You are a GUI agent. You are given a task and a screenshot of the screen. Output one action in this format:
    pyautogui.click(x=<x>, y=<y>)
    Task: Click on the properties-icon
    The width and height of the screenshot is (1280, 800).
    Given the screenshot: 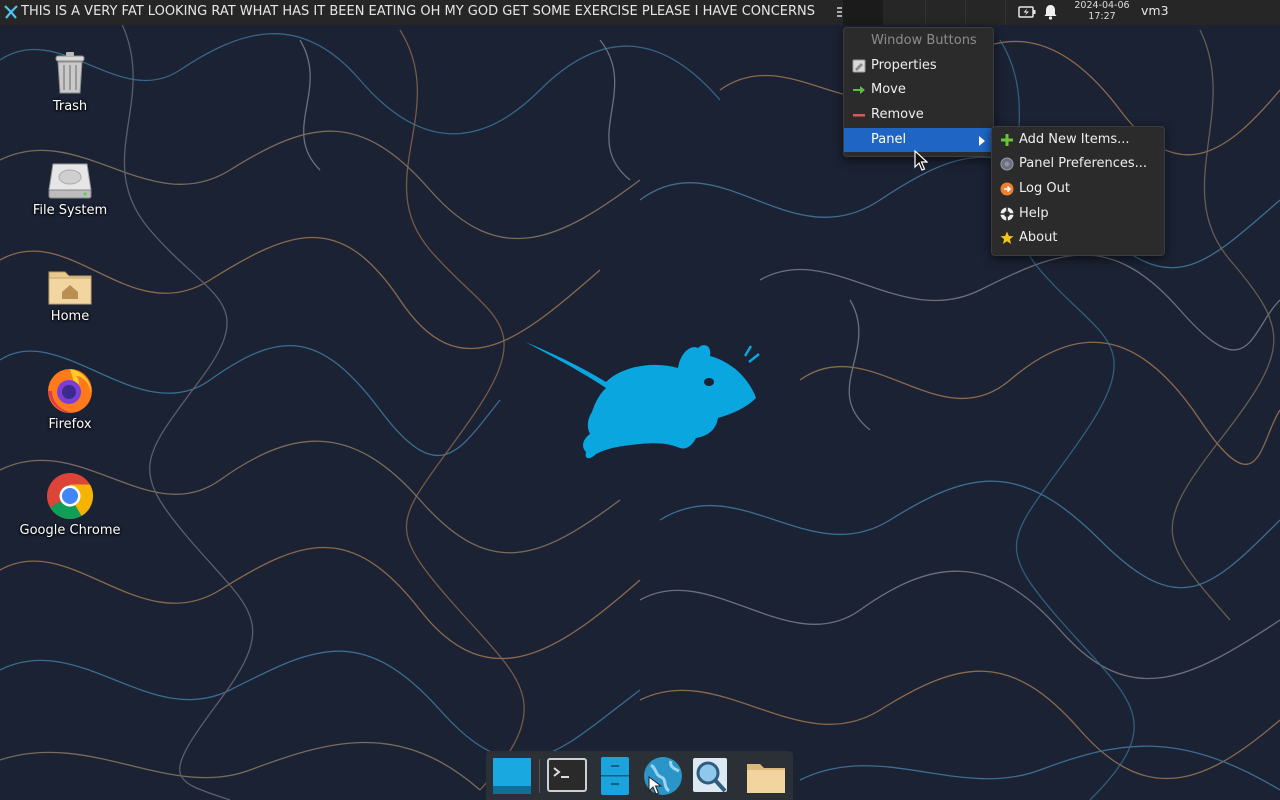 What is the action you would take?
    pyautogui.click(x=859, y=66)
    